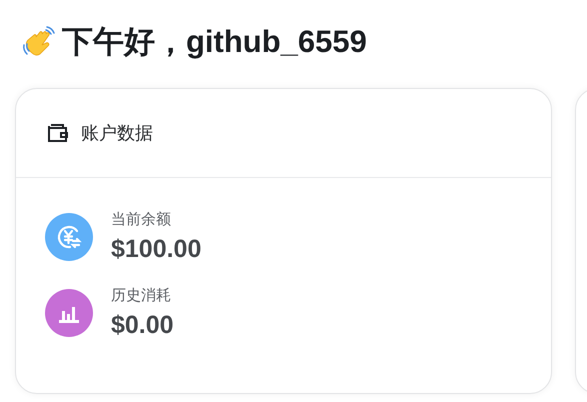 The height and width of the screenshot is (402, 587). I want to click on stat-label: 历史消耗, so click(141, 295).